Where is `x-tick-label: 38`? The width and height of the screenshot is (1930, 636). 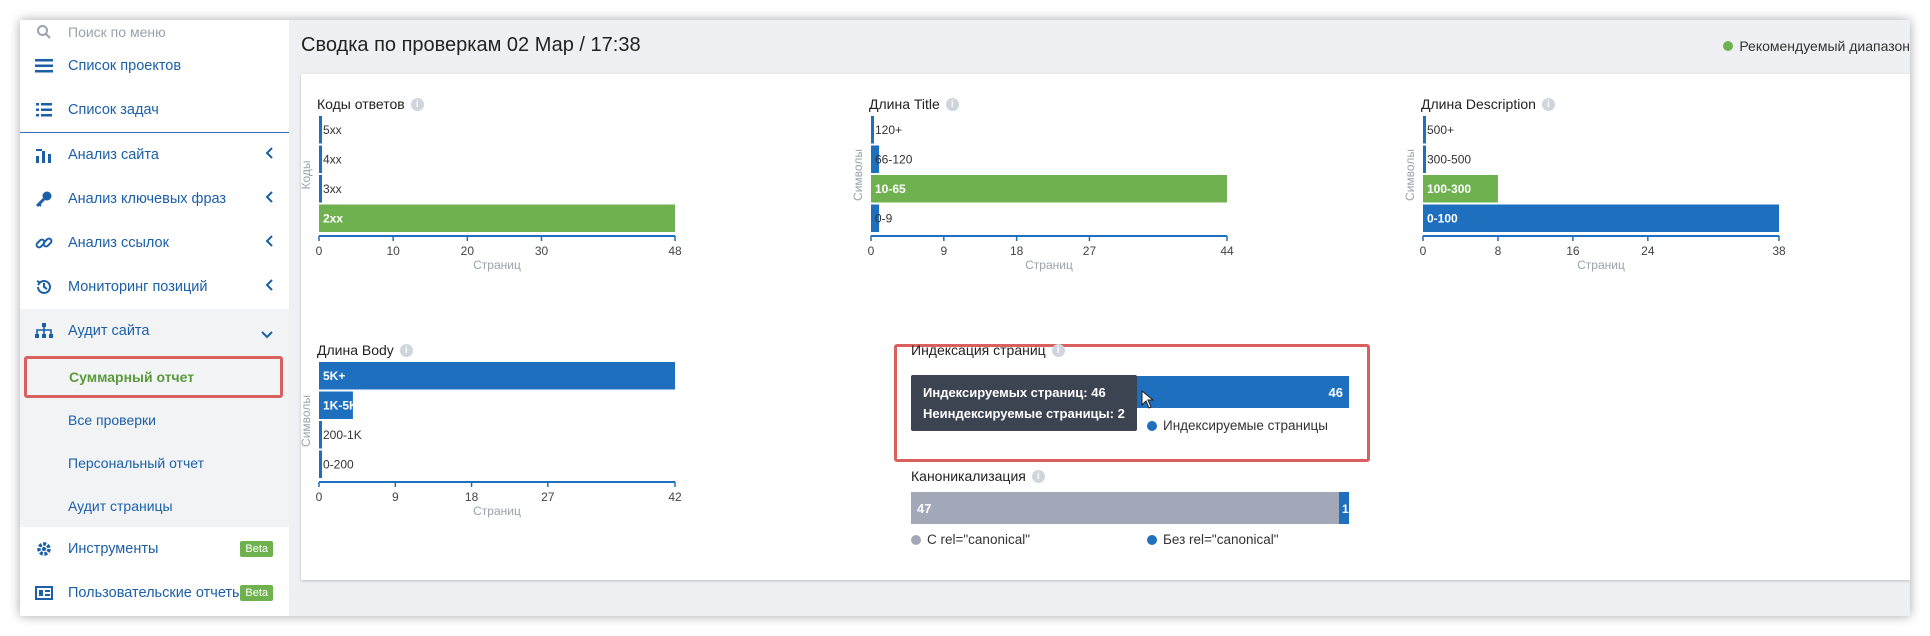
x-tick-label: 38 is located at coordinates (1779, 251).